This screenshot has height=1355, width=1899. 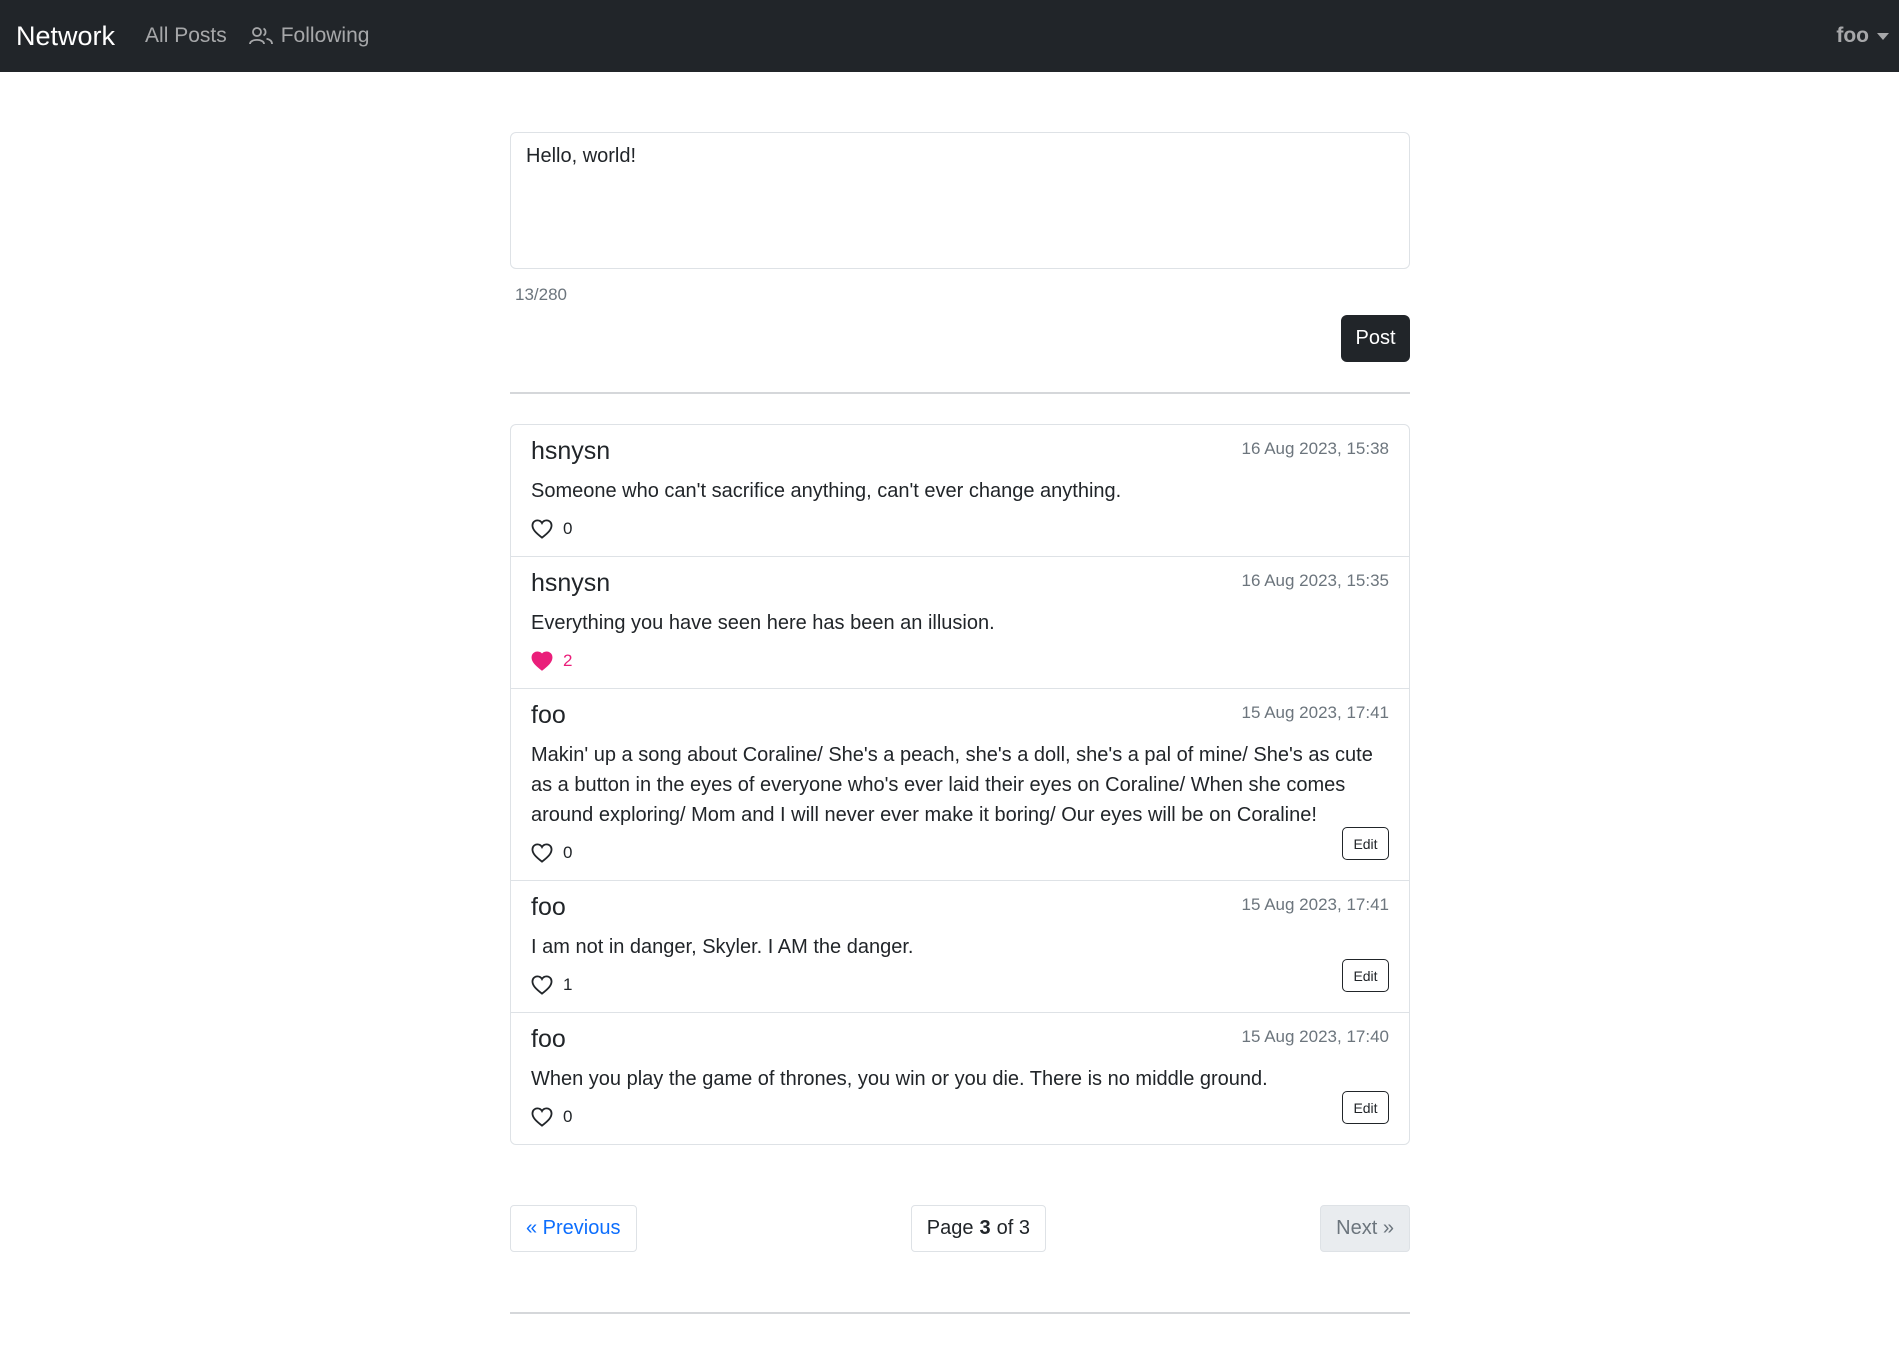 What do you see at coordinates (950, 1228) in the screenshot?
I see `page-prefix: Page` at bounding box center [950, 1228].